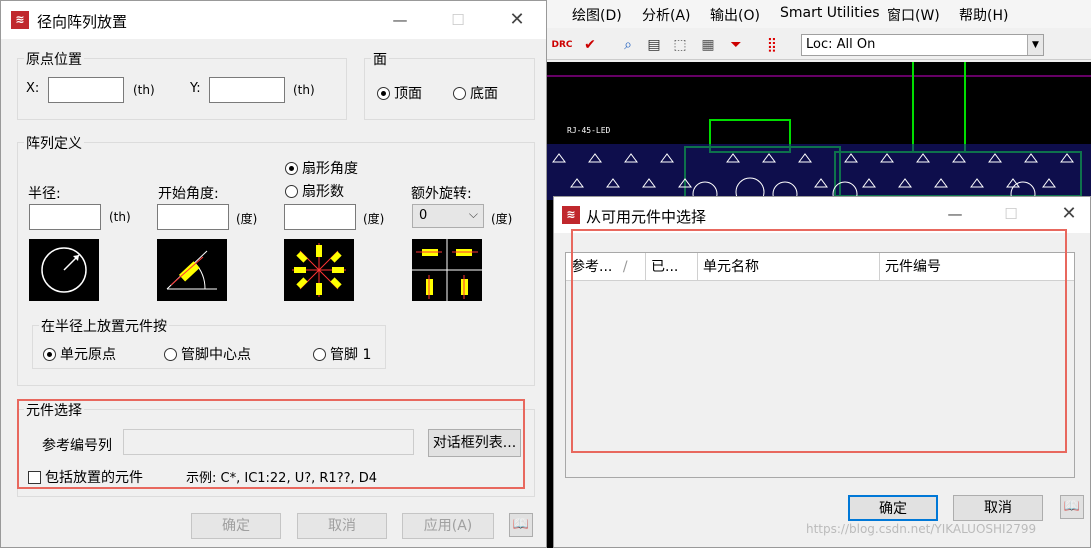 The height and width of the screenshot is (548, 1091). I want to click on y-label: Y:, so click(195, 88).